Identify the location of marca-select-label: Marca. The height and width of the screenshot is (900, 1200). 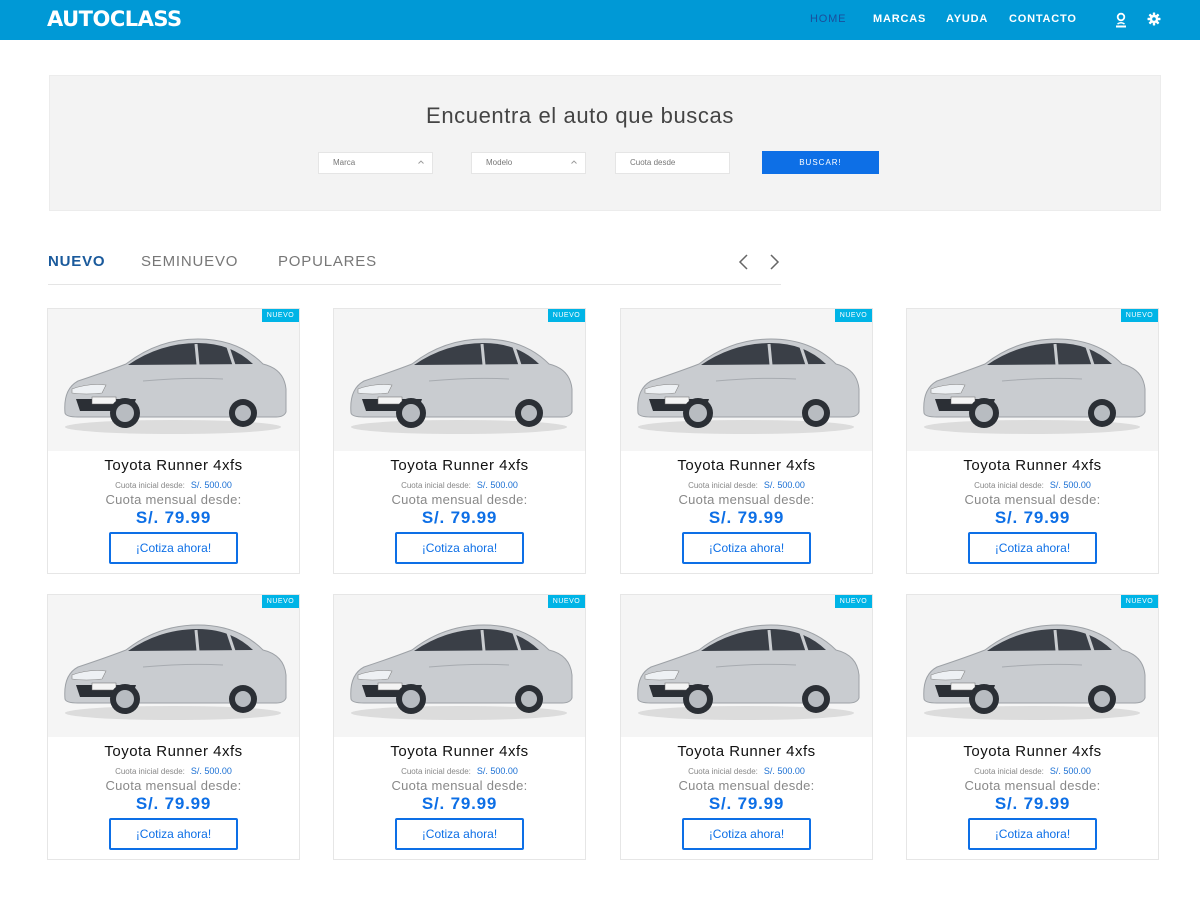
(344, 162).